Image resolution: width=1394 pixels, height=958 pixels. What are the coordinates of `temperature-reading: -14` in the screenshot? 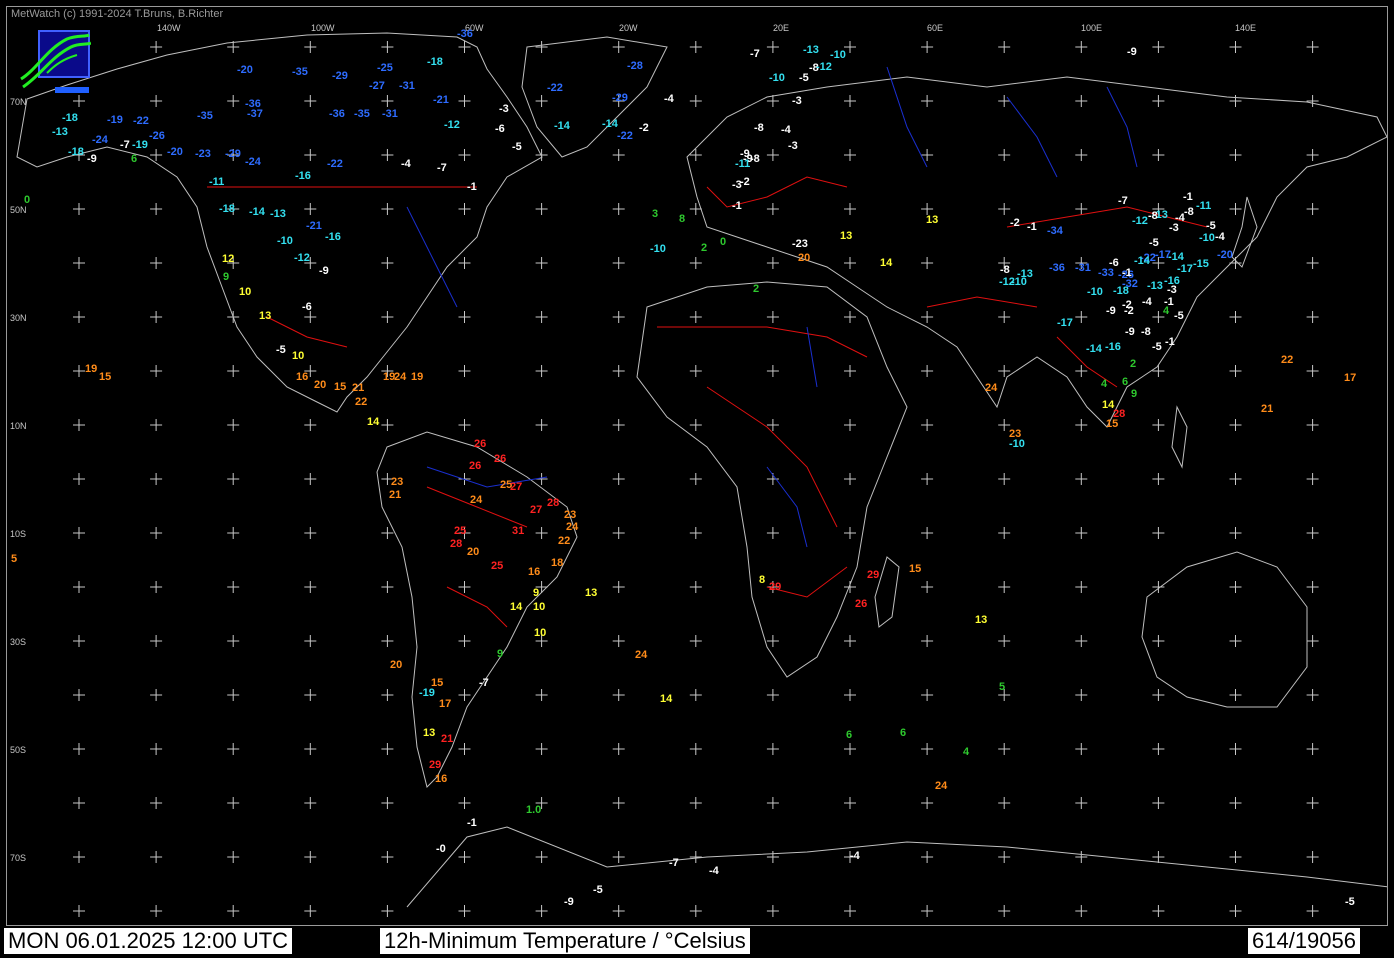 It's located at (1094, 349).